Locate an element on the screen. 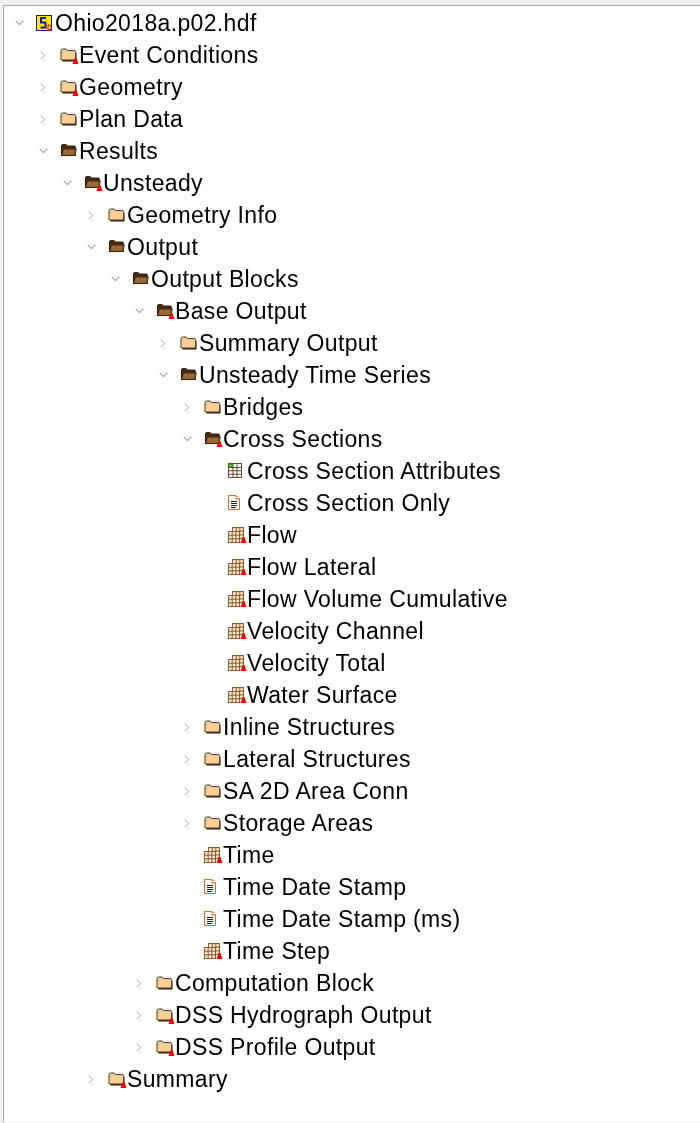 The height and width of the screenshot is (1123, 700). tree-node-label: Results is located at coordinates (119, 151).